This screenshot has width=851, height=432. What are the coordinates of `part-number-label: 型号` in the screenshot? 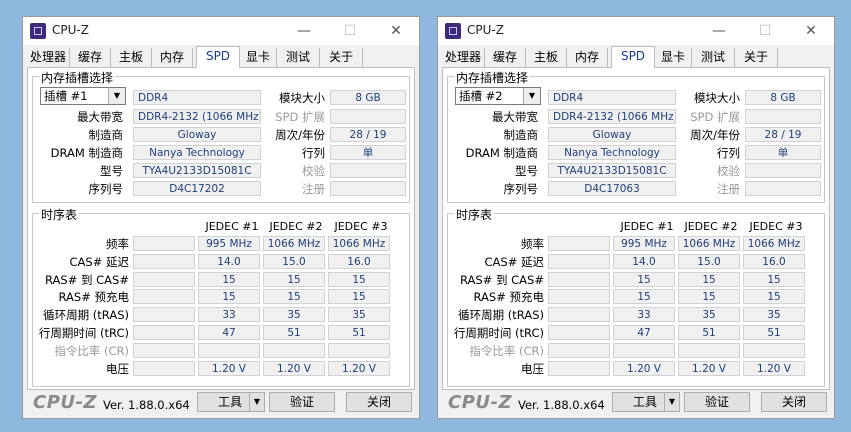 It's located at (526, 171).